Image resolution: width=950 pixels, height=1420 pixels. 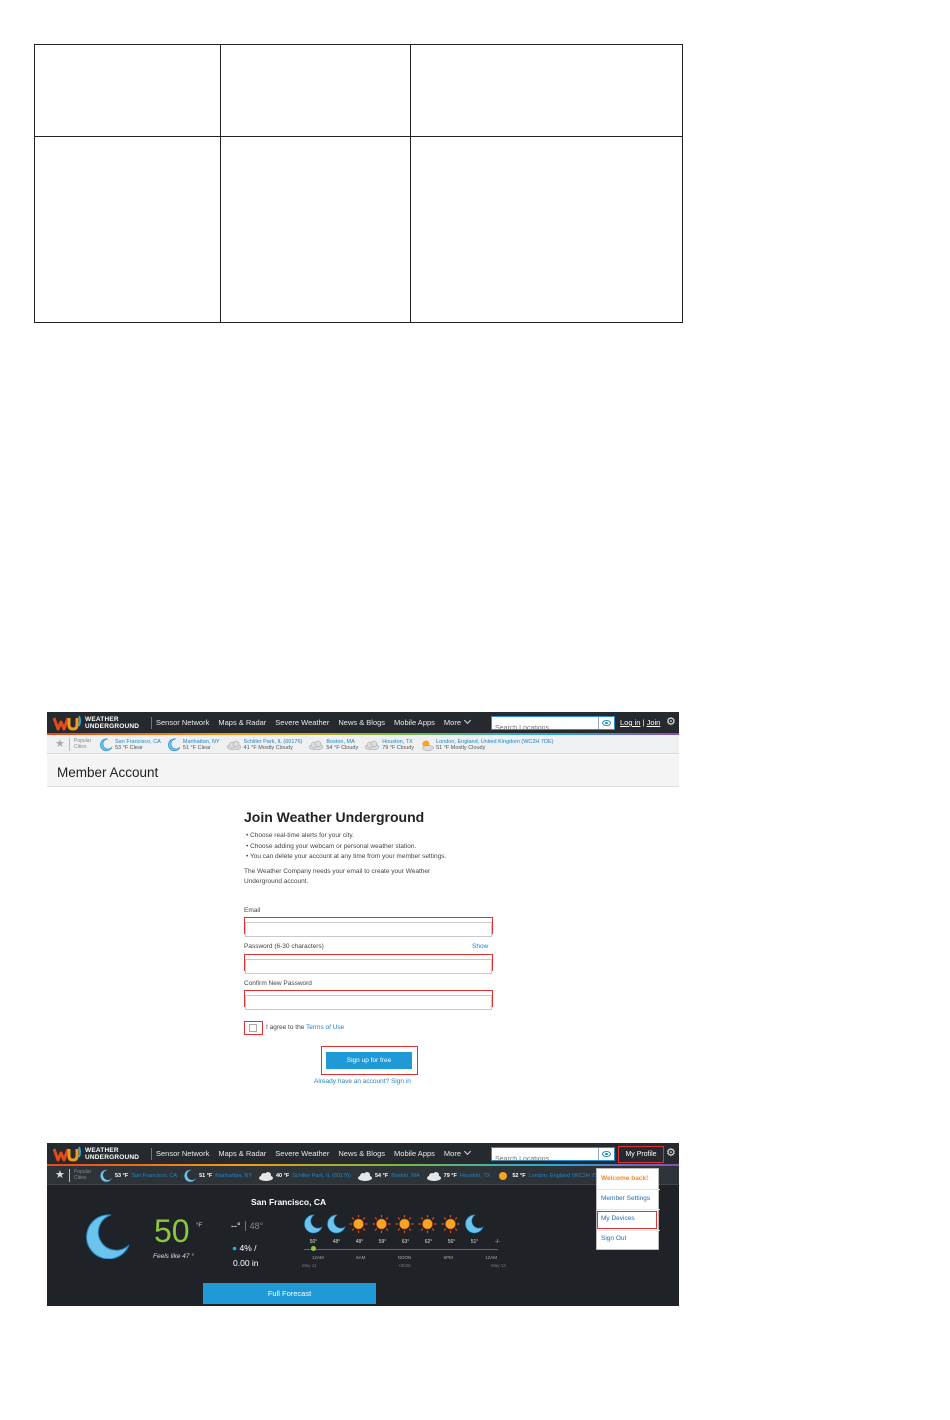 What do you see at coordinates (325, 1027) in the screenshot?
I see `terms-link: Terms of Use` at bounding box center [325, 1027].